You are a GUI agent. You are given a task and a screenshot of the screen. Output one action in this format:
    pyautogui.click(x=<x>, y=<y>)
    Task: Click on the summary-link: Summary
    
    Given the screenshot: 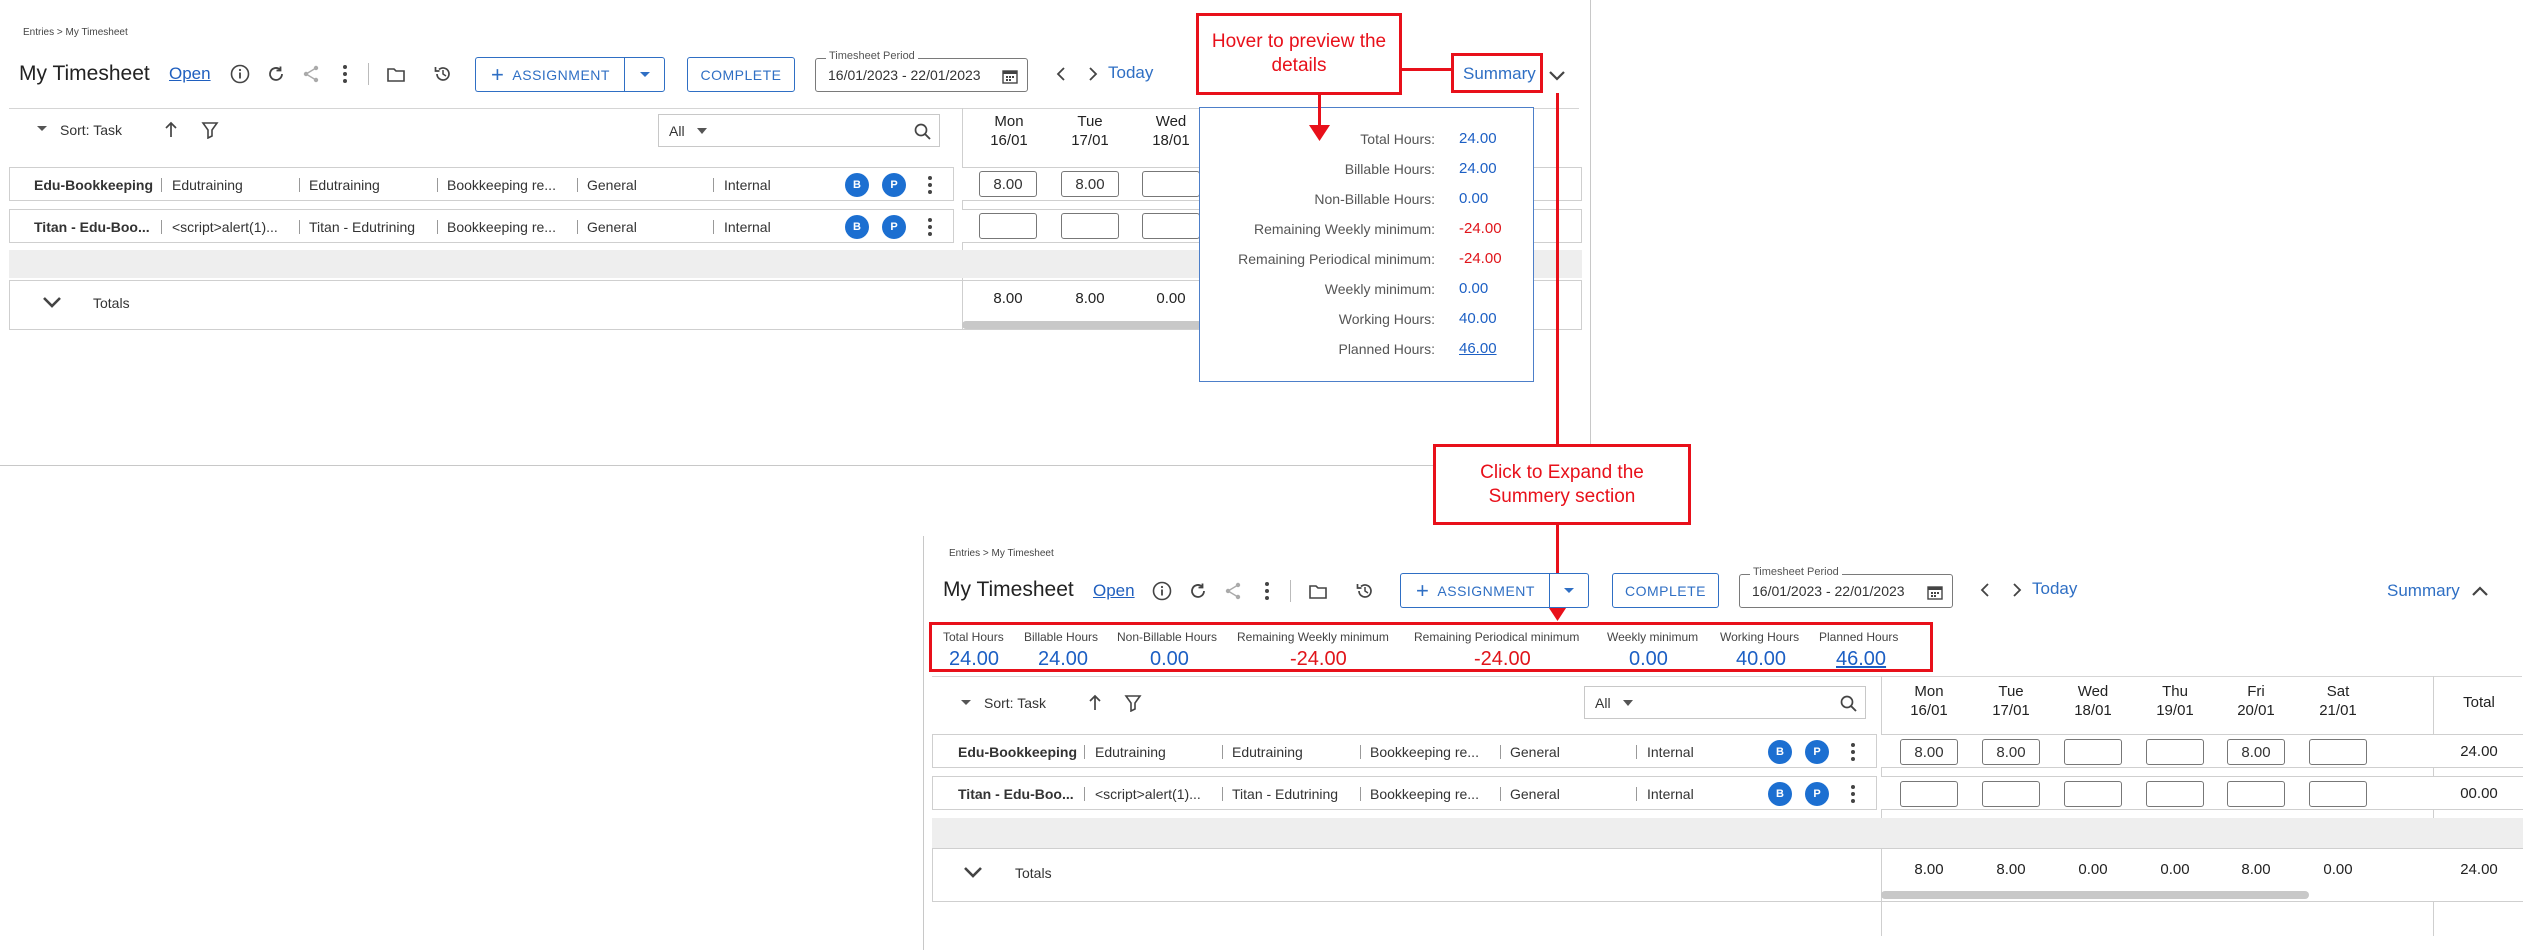 What is the action you would take?
    pyautogui.click(x=2423, y=591)
    